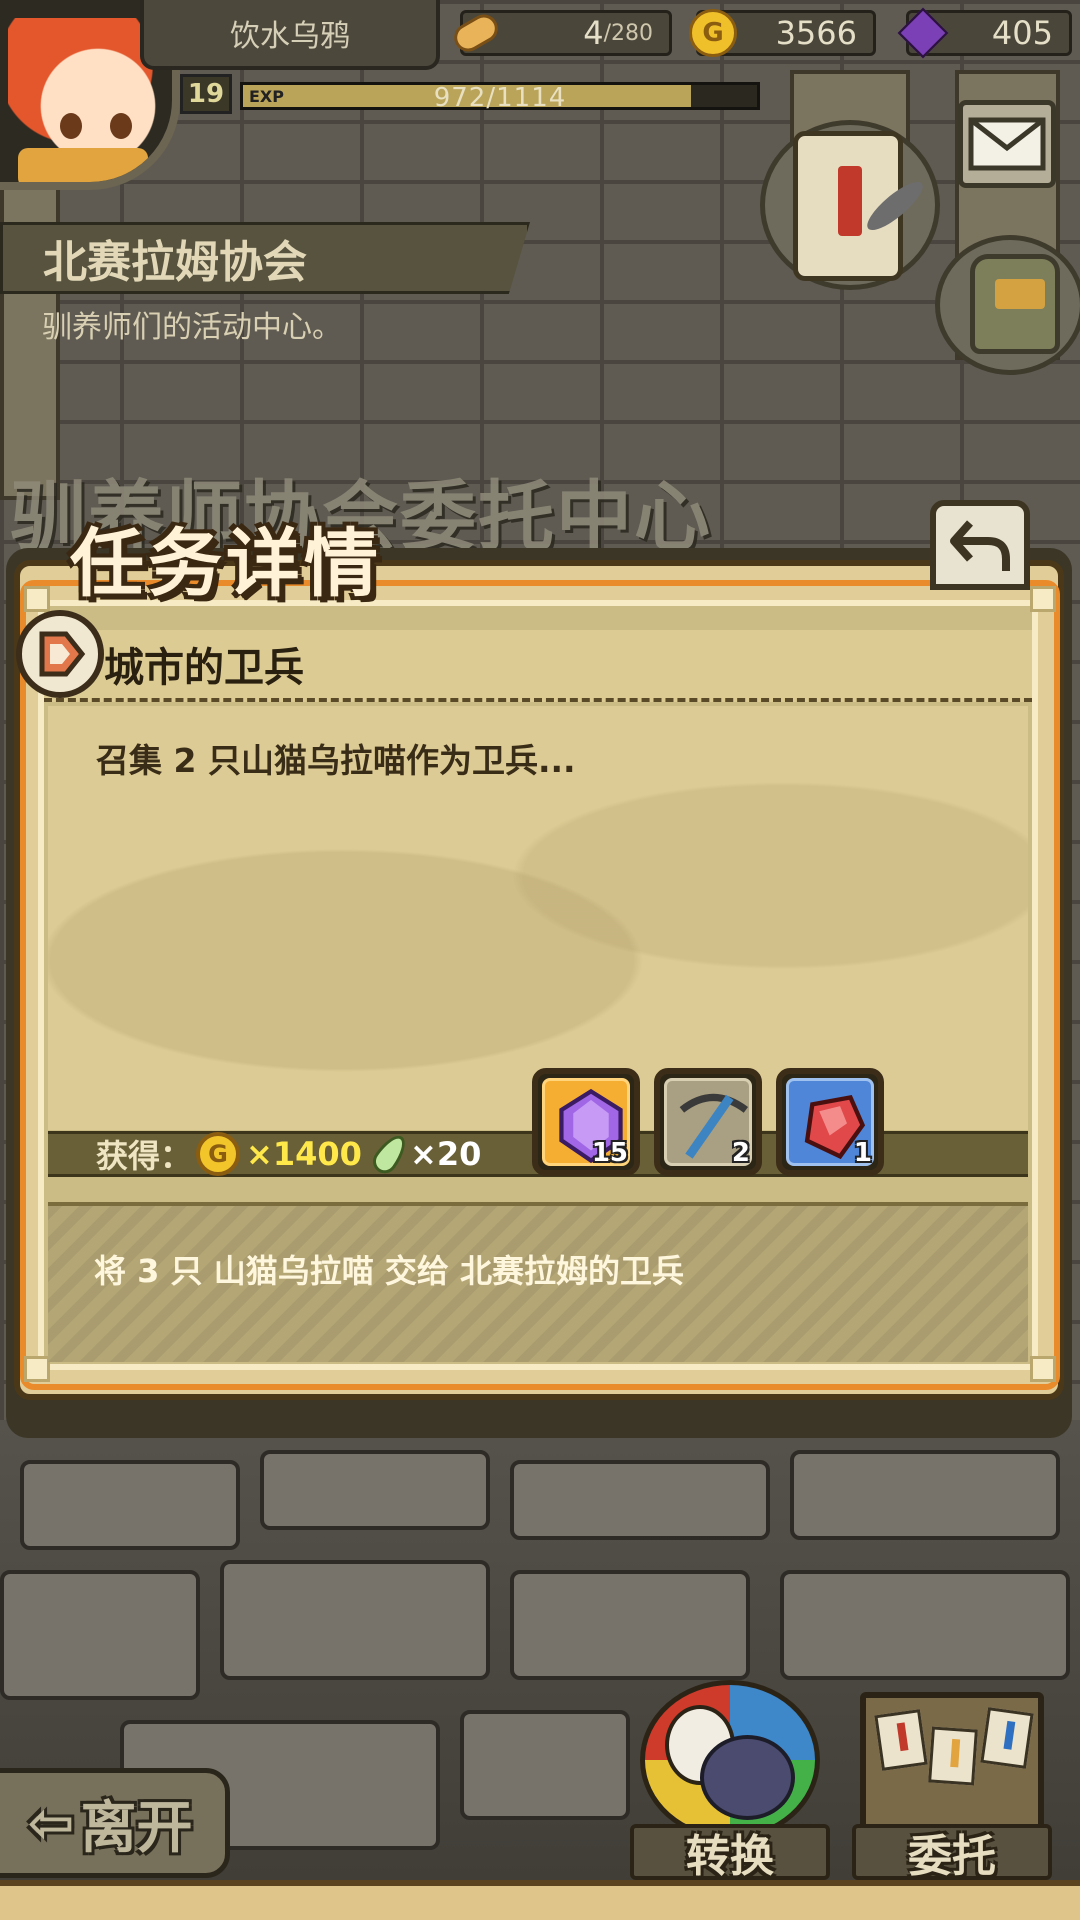 This screenshot has height=1920, width=1080. I want to click on convert-button: 转换, so click(730, 1776).